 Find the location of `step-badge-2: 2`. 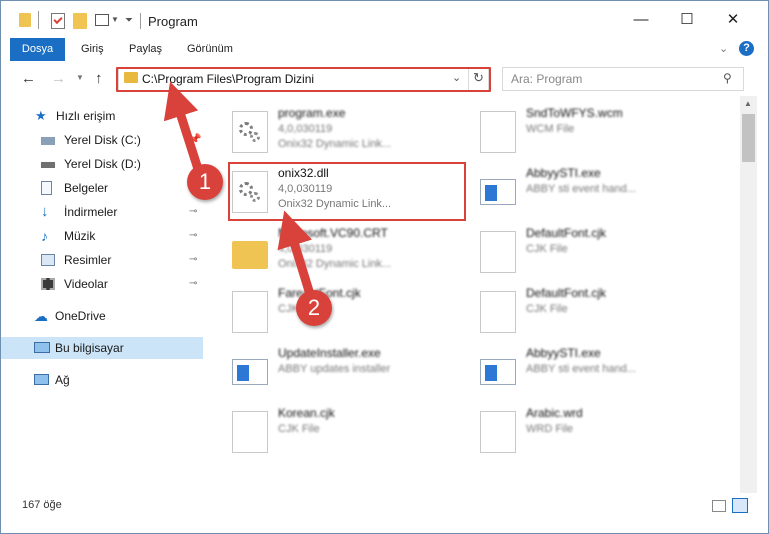

step-badge-2: 2 is located at coordinates (314, 308).